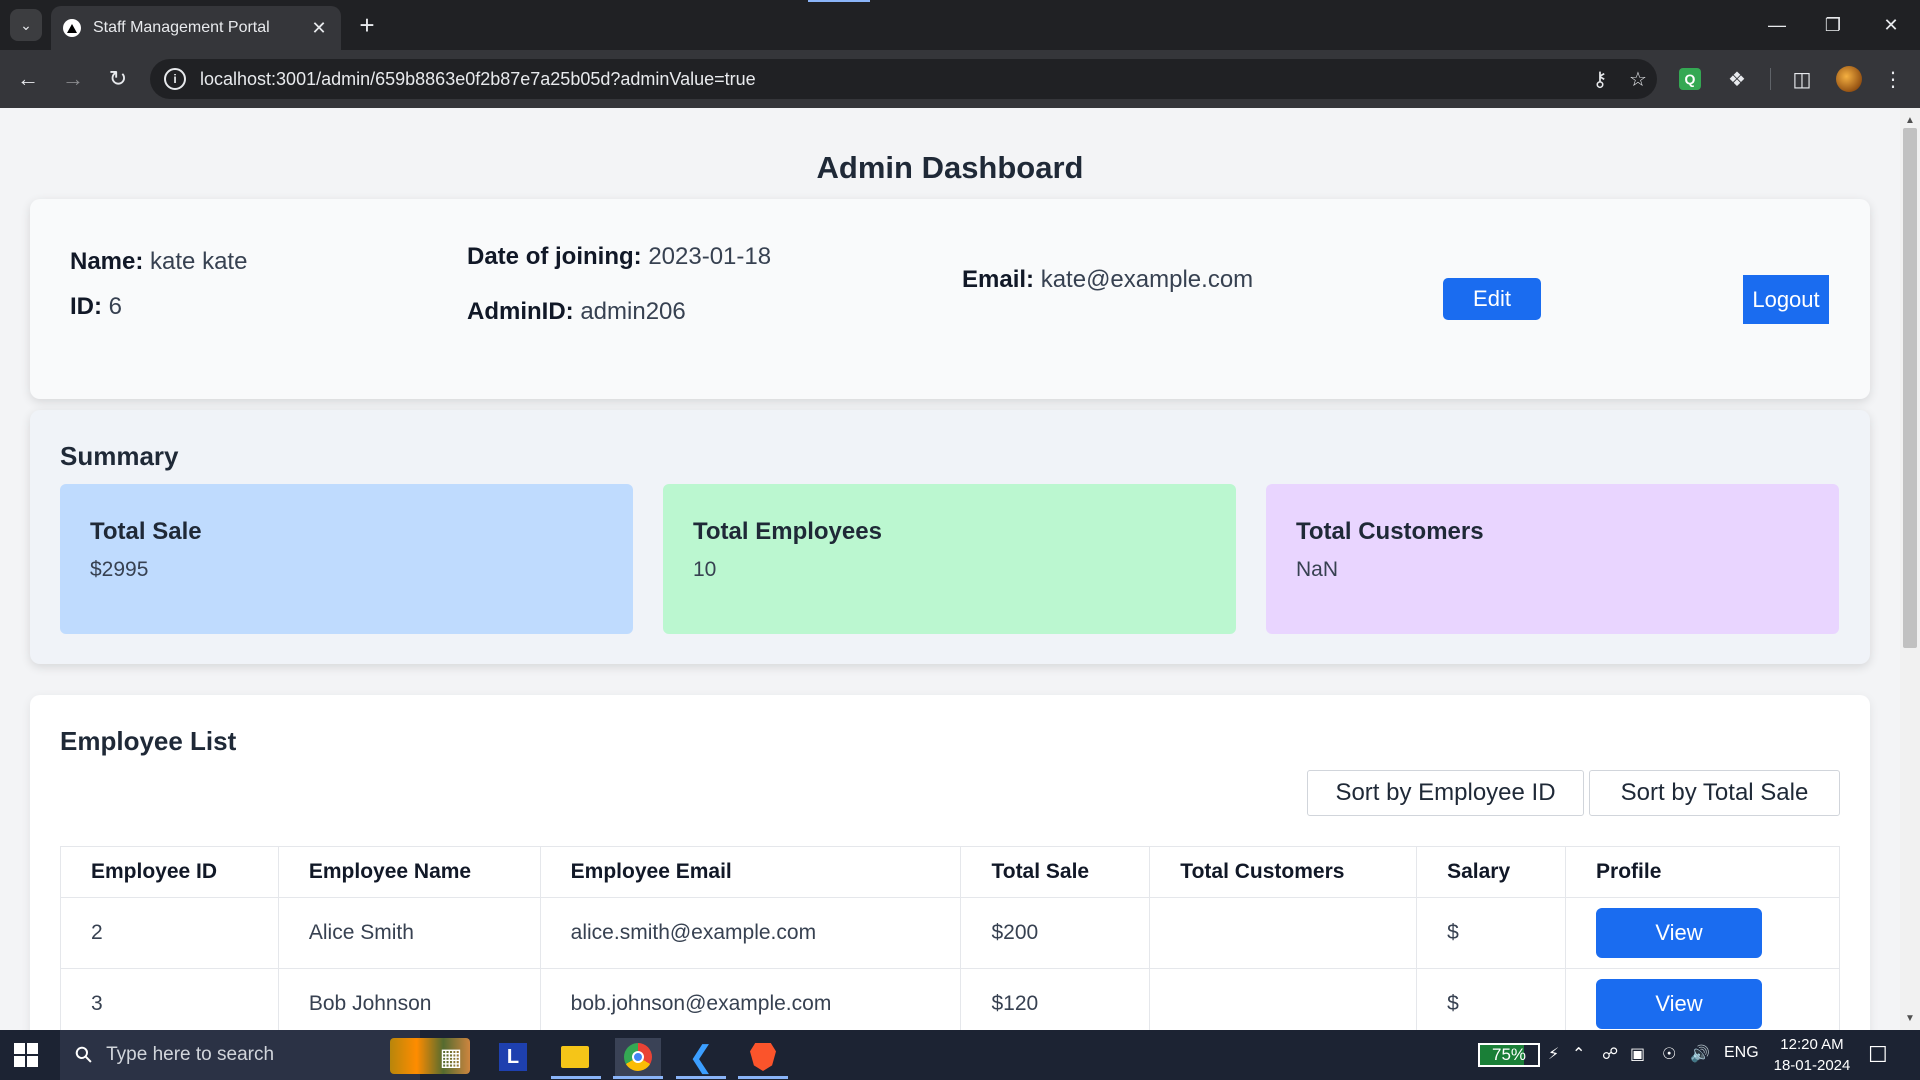 This screenshot has height=1080, width=1920. Describe the element at coordinates (118, 79) in the screenshot. I see `reload-icon: ↻` at that location.